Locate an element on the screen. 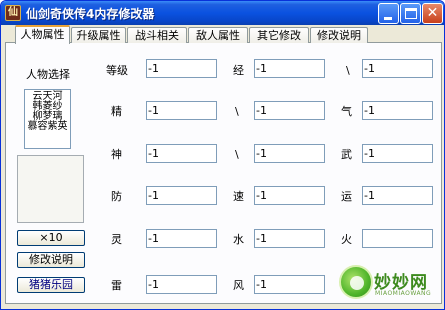  tab-strip: 人物属性 升级属性 战斗相关 敌人属性 其它修改 修改说明 is located at coordinates (223, 34).